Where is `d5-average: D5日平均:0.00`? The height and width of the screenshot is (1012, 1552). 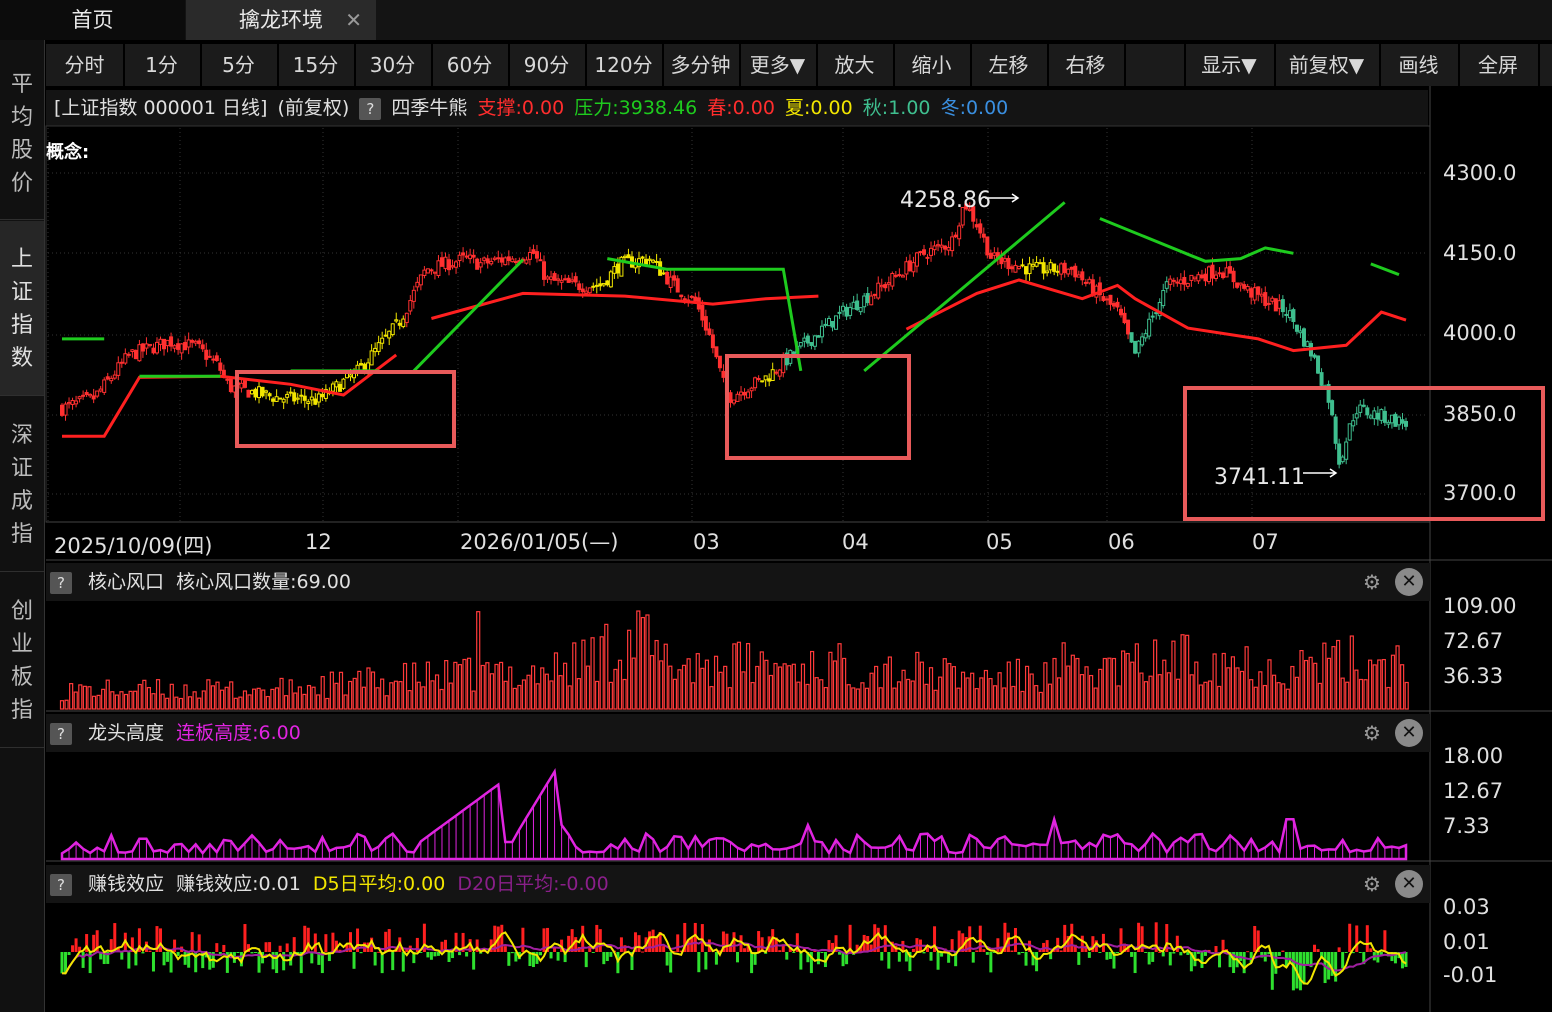 d5-average: D5日平均:0.00 is located at coordinates (379, 884).